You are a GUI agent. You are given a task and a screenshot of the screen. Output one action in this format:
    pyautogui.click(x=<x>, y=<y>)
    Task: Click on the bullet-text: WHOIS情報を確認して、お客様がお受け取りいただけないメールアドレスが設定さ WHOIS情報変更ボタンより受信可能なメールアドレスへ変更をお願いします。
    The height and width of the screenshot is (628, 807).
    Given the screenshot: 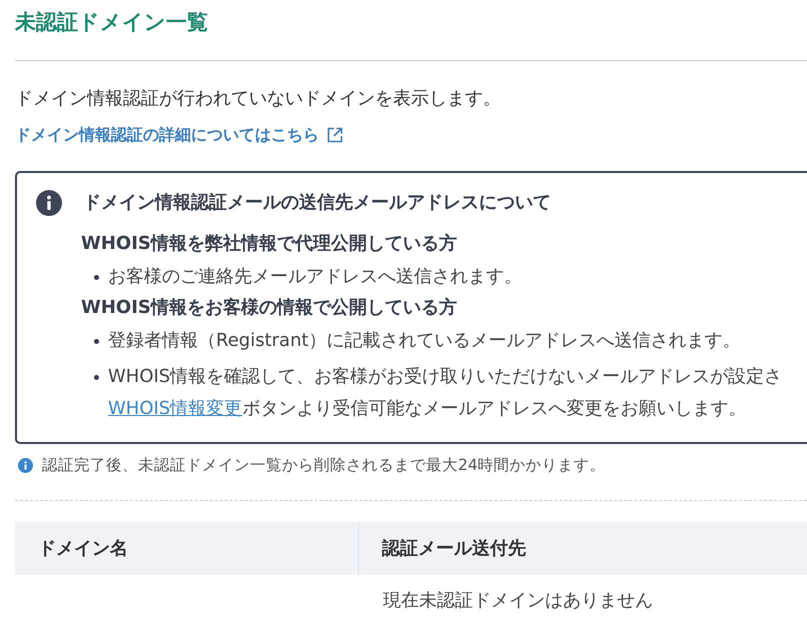 What is the action you would take?
    pyautogui.click(x=445, y=393)
    